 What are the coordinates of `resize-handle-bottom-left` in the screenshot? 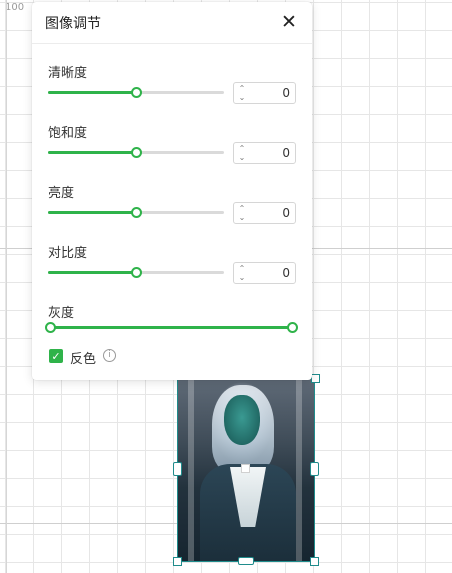 It's located at (177, 561).